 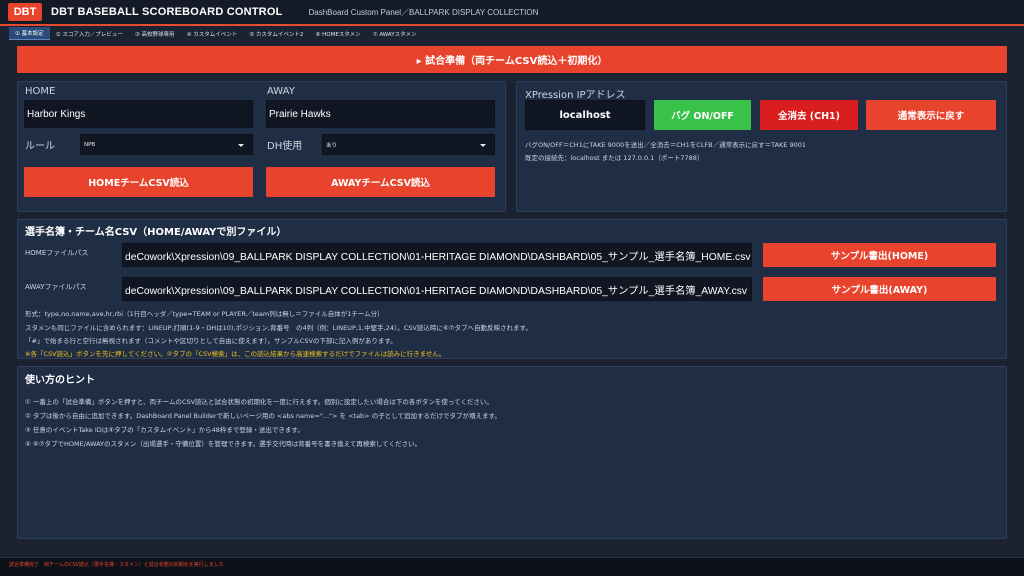 What do you see at coordinates (879, 255) in the screenshot?
I see `sample-export-home-button: サンプル書出(HOME)` at bounding box center [879, 255].